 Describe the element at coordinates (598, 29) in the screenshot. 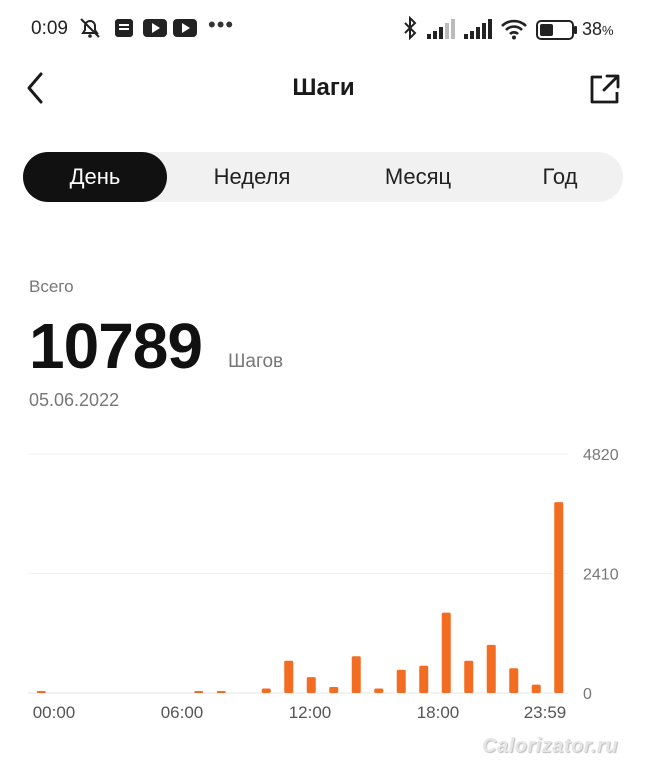

I see `battery-percent: 38%` at that location.